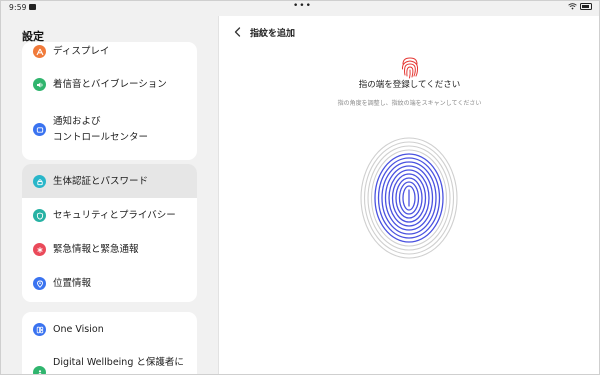 The image size is (600, 375). What do you see at coordinates (32, 7) in the screenshot?
I see `notification-icon` at bounding box center [32, 7].